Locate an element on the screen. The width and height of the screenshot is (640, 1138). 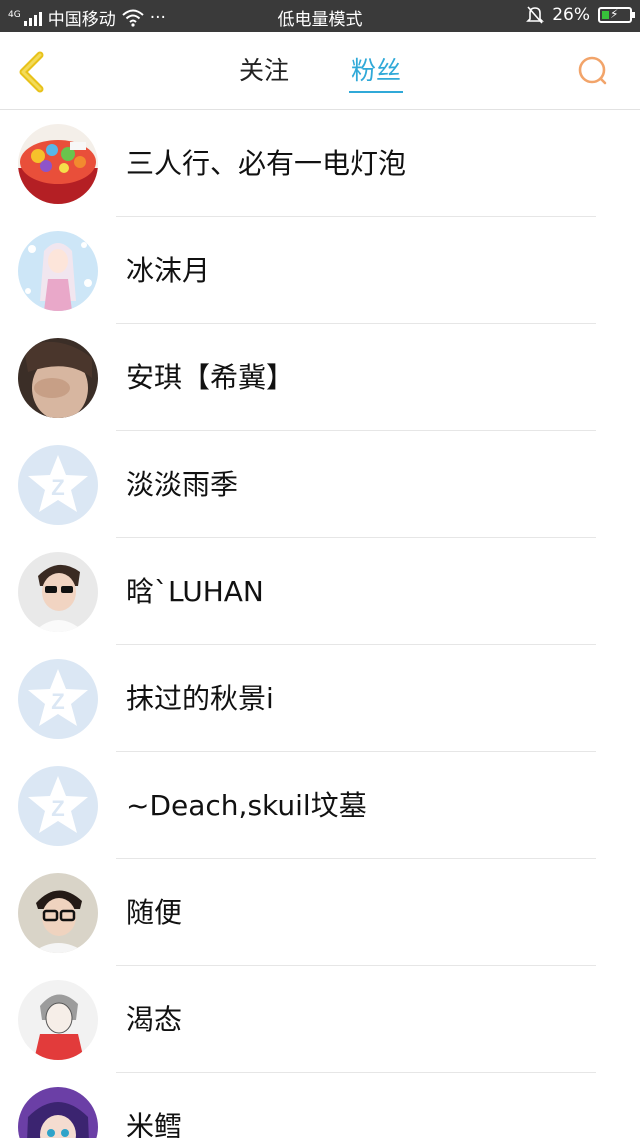
list-item: 晗`LUHAN is located at coordinates (320, 591).